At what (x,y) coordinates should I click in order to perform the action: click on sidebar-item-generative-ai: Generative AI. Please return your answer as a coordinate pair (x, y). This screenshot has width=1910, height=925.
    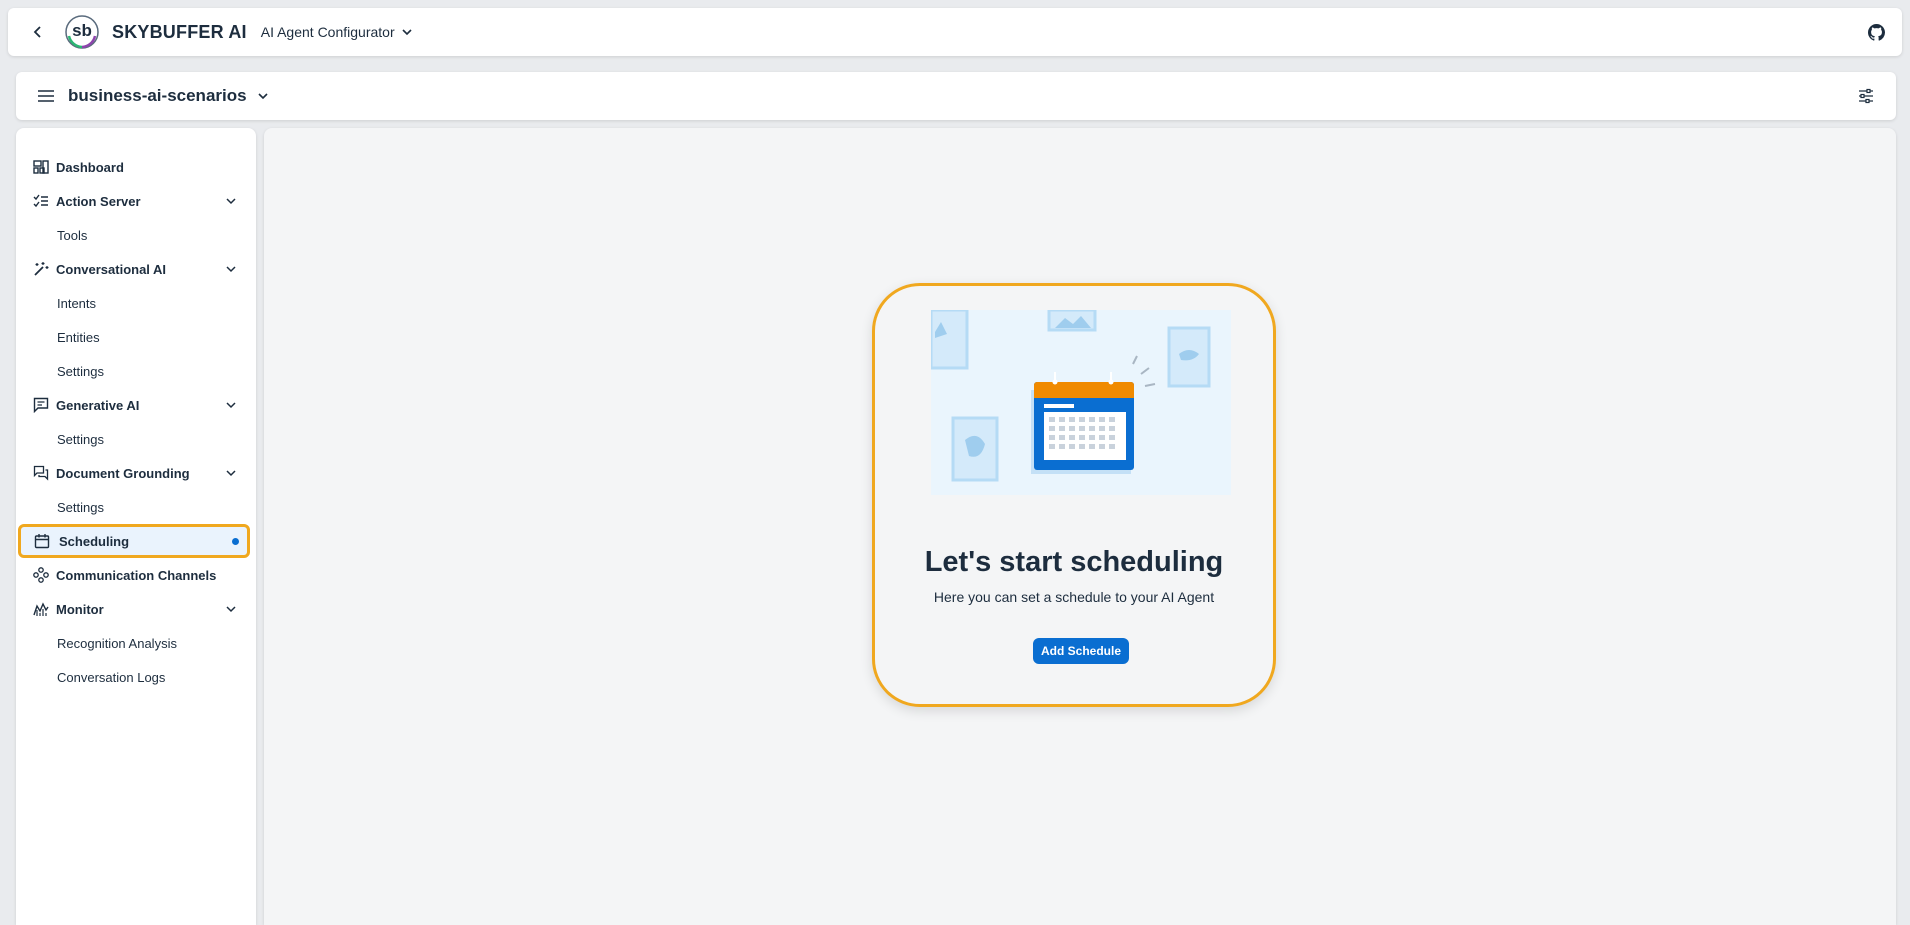
    Looking at the image, I should click on (136, 405).